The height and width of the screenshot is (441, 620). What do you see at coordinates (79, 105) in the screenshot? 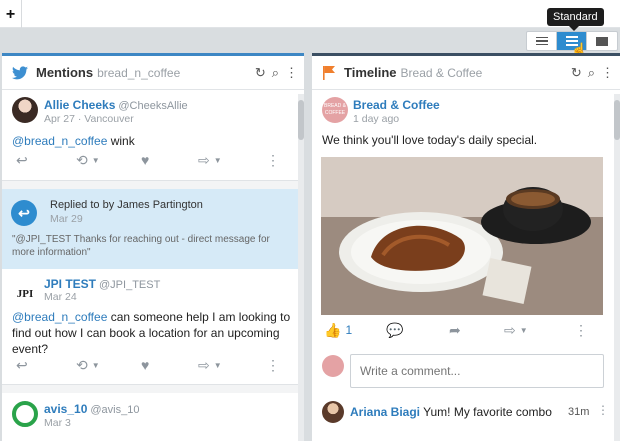
I see `author-name: Allie Cheeks` at bounding box center [79, 105].